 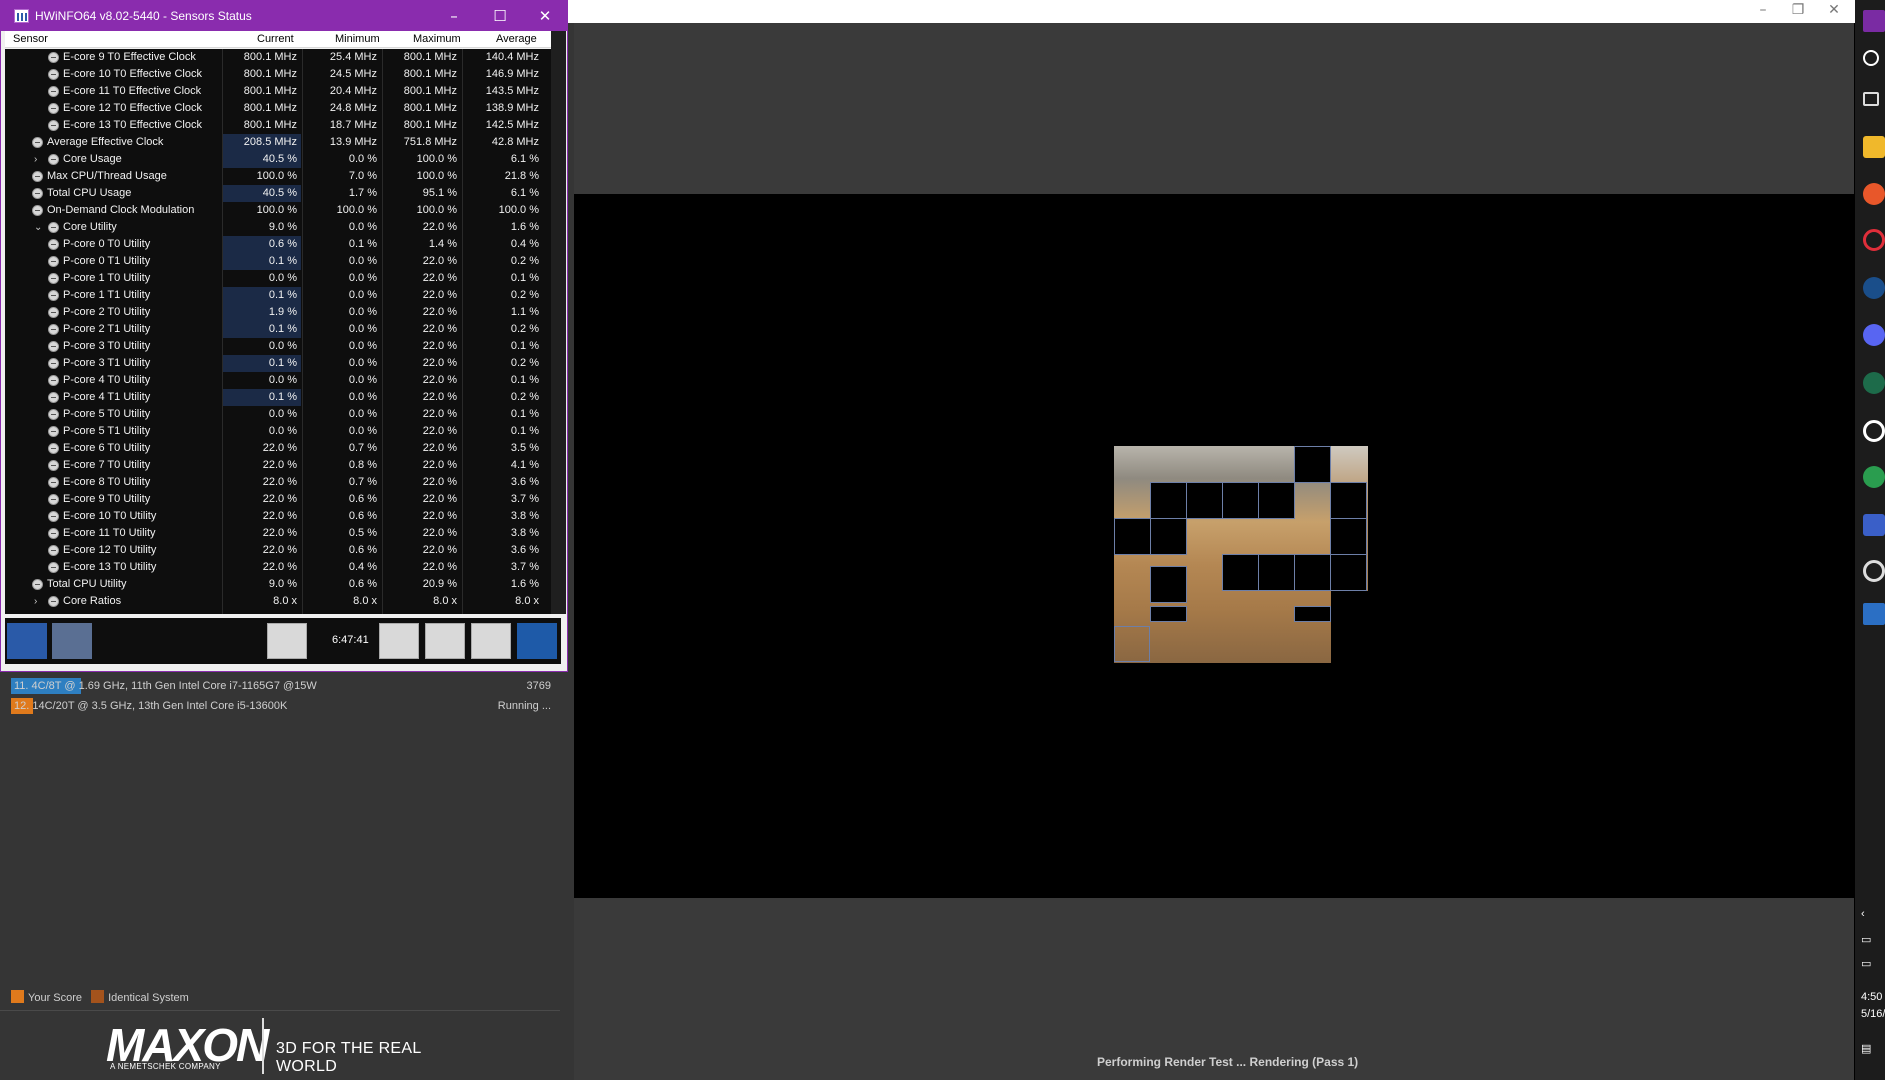 I want to click on sensor-row: Total CPU Utility 9.0 % 0.6 % 20.9 % 1.6 %, so click(x=278, y=584).